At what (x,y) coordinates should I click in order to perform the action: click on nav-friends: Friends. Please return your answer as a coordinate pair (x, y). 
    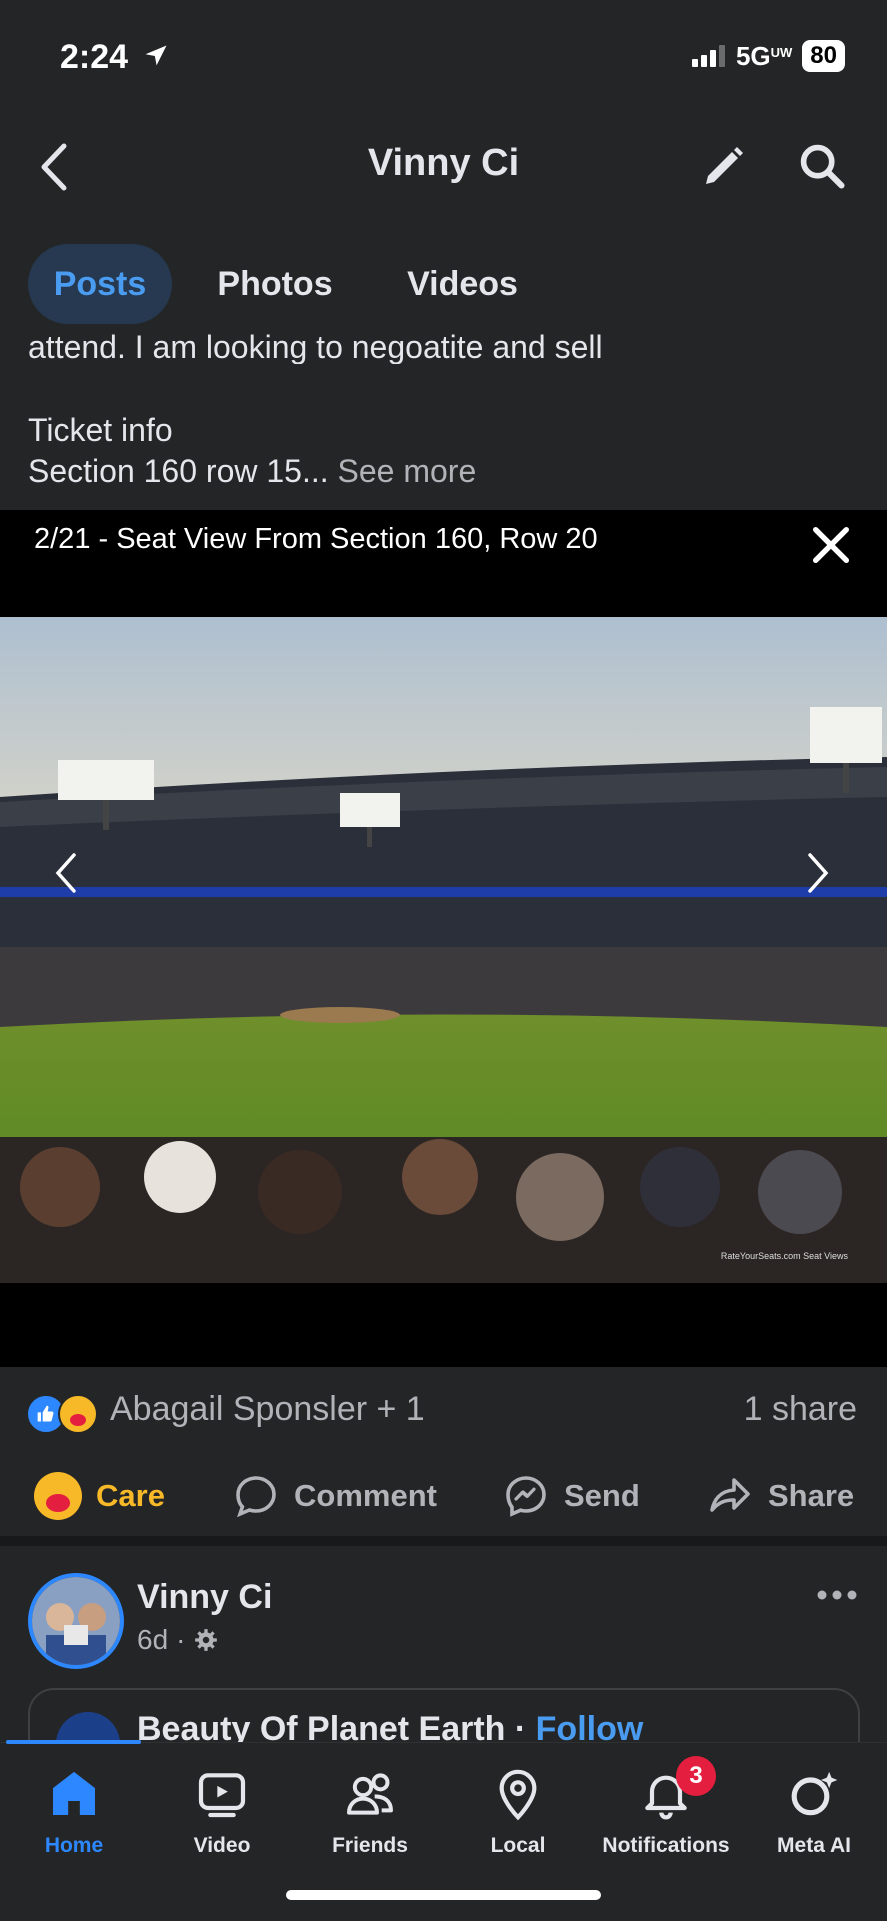
    Looking at the image, I should click on (370, 1812).